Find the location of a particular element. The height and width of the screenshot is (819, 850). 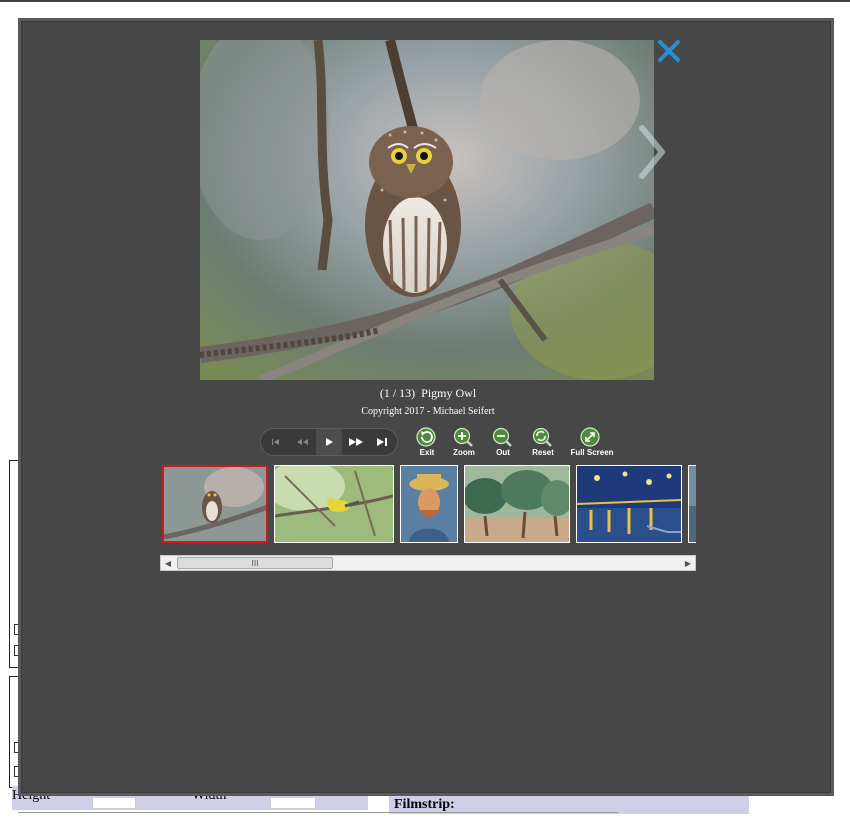

scrollbar-grip: III is located at coordinates (255, 563).